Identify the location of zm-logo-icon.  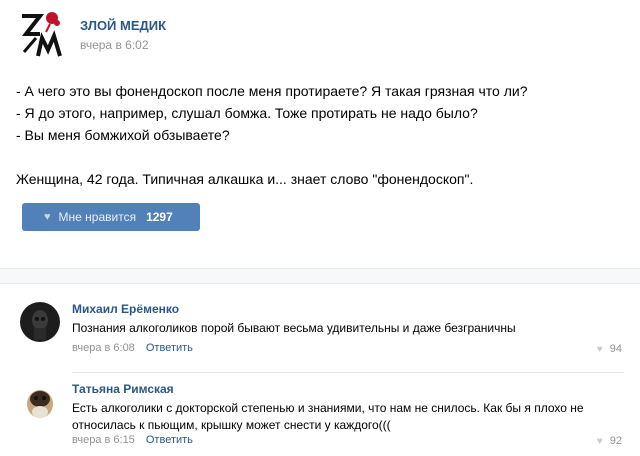
(41, 34).